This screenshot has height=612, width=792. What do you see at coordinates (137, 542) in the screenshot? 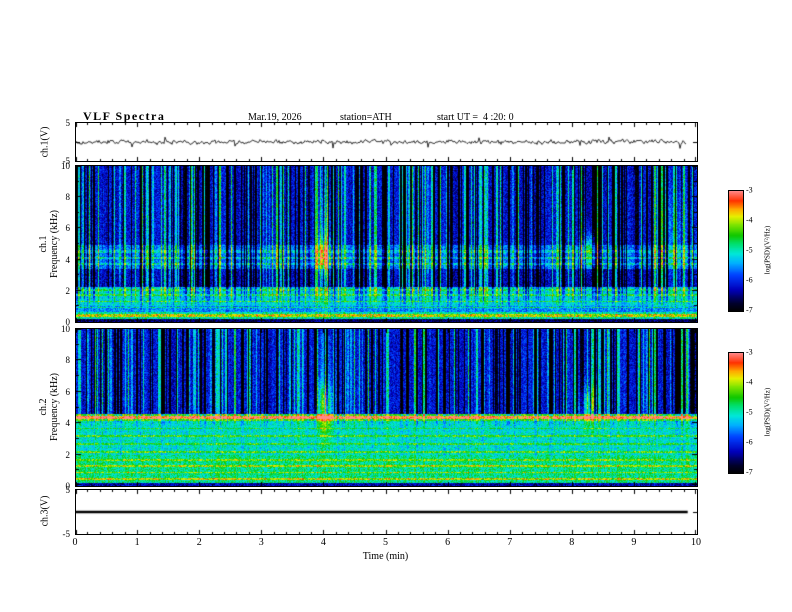
I see `x-tick-label: 1` at bounding box center [137, 542].